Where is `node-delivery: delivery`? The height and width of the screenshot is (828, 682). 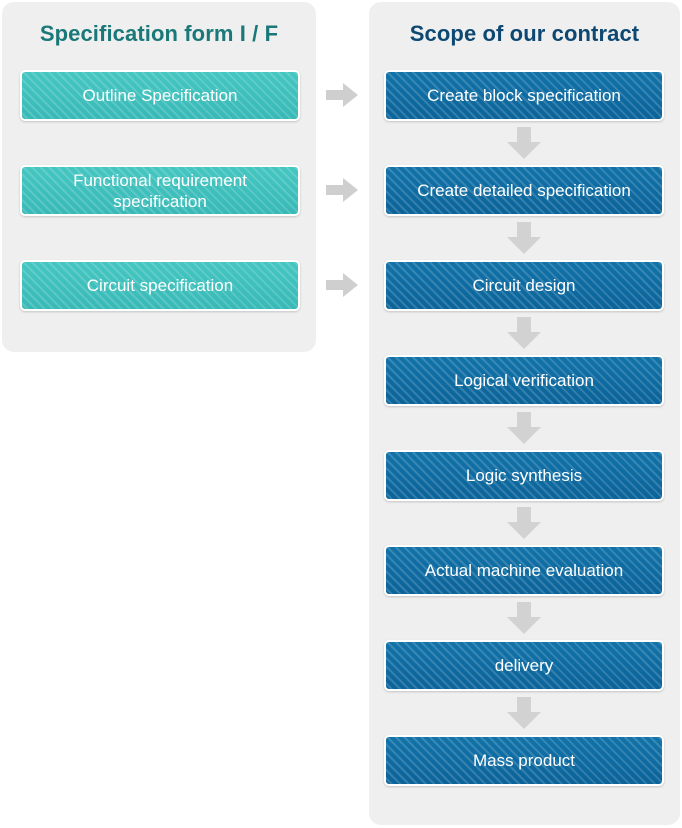 node-delivery: delivery is located at coordinates (524, 665).